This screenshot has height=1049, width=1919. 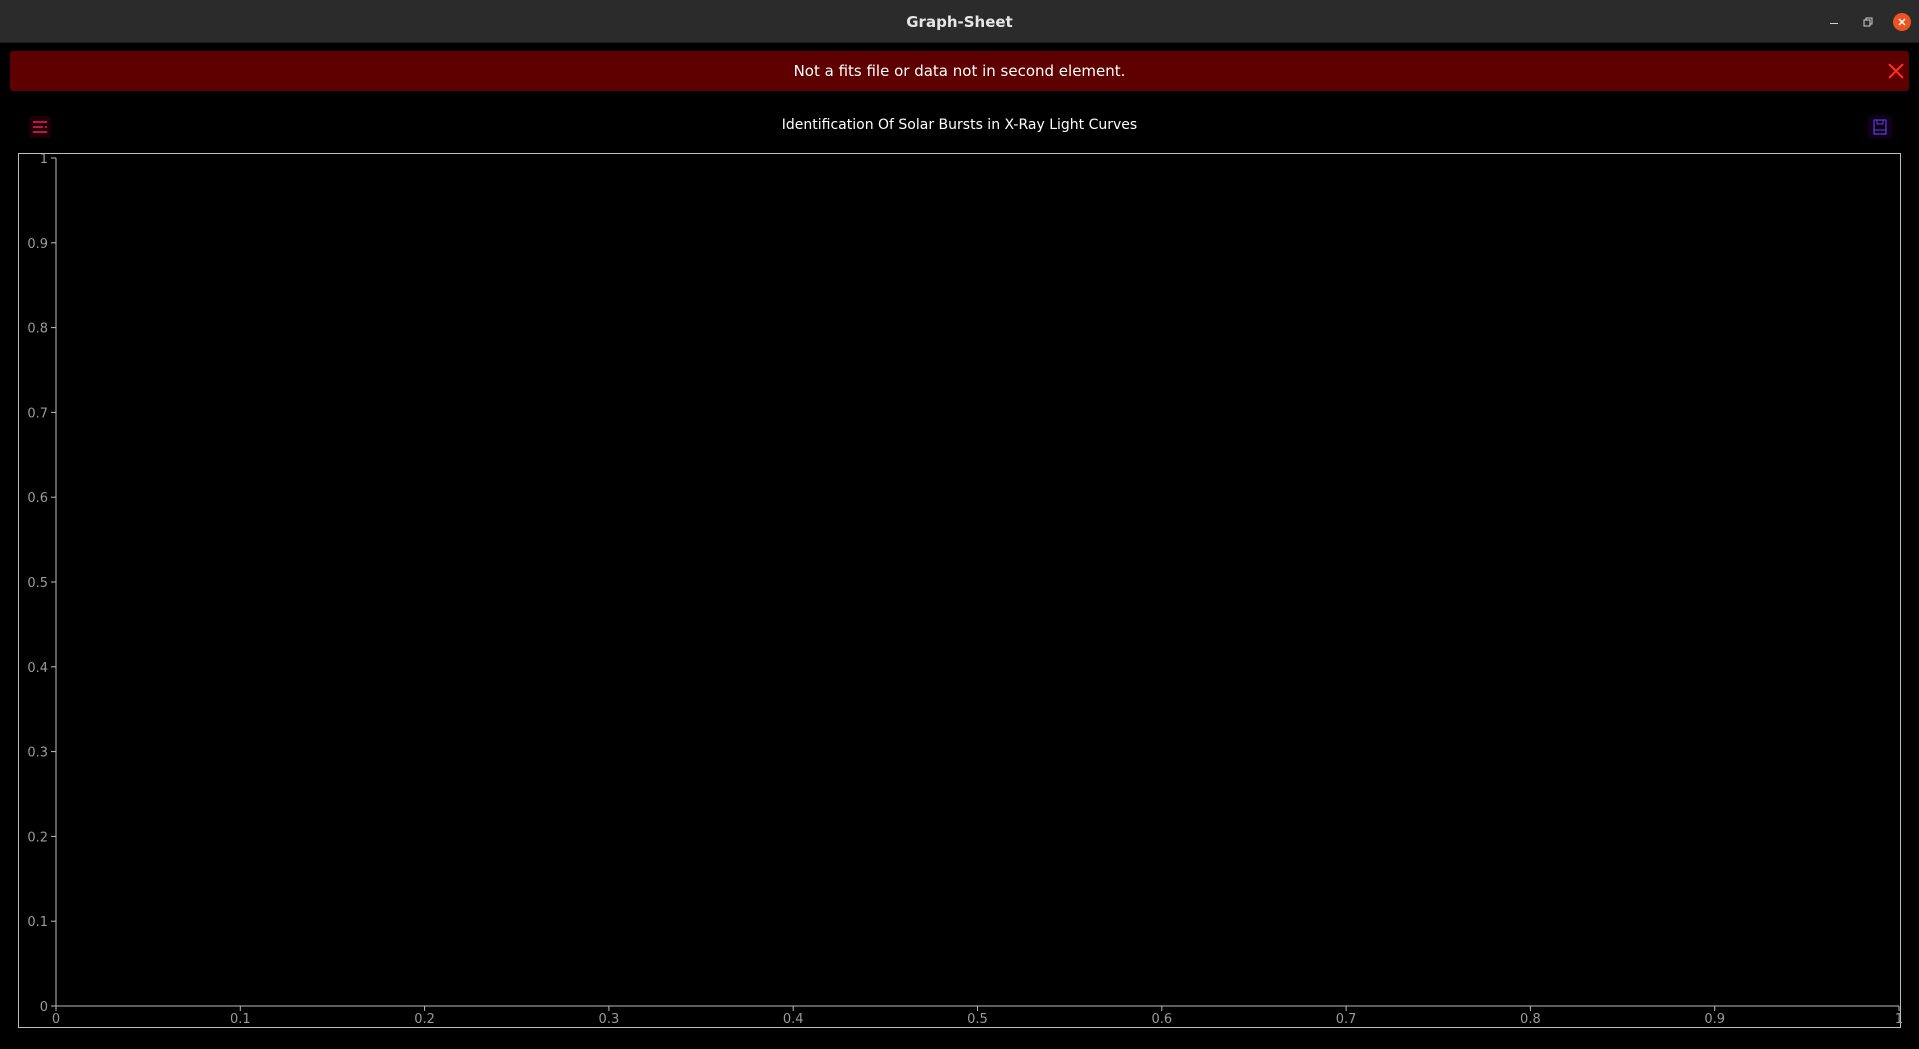 I want to click on save-icon, so click(x=1880, y=127).